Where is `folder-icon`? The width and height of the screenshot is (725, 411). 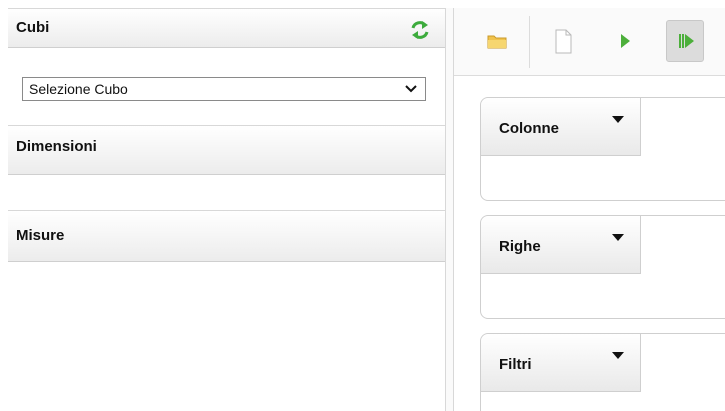 folder-icon is located at coordinates (497, 50).